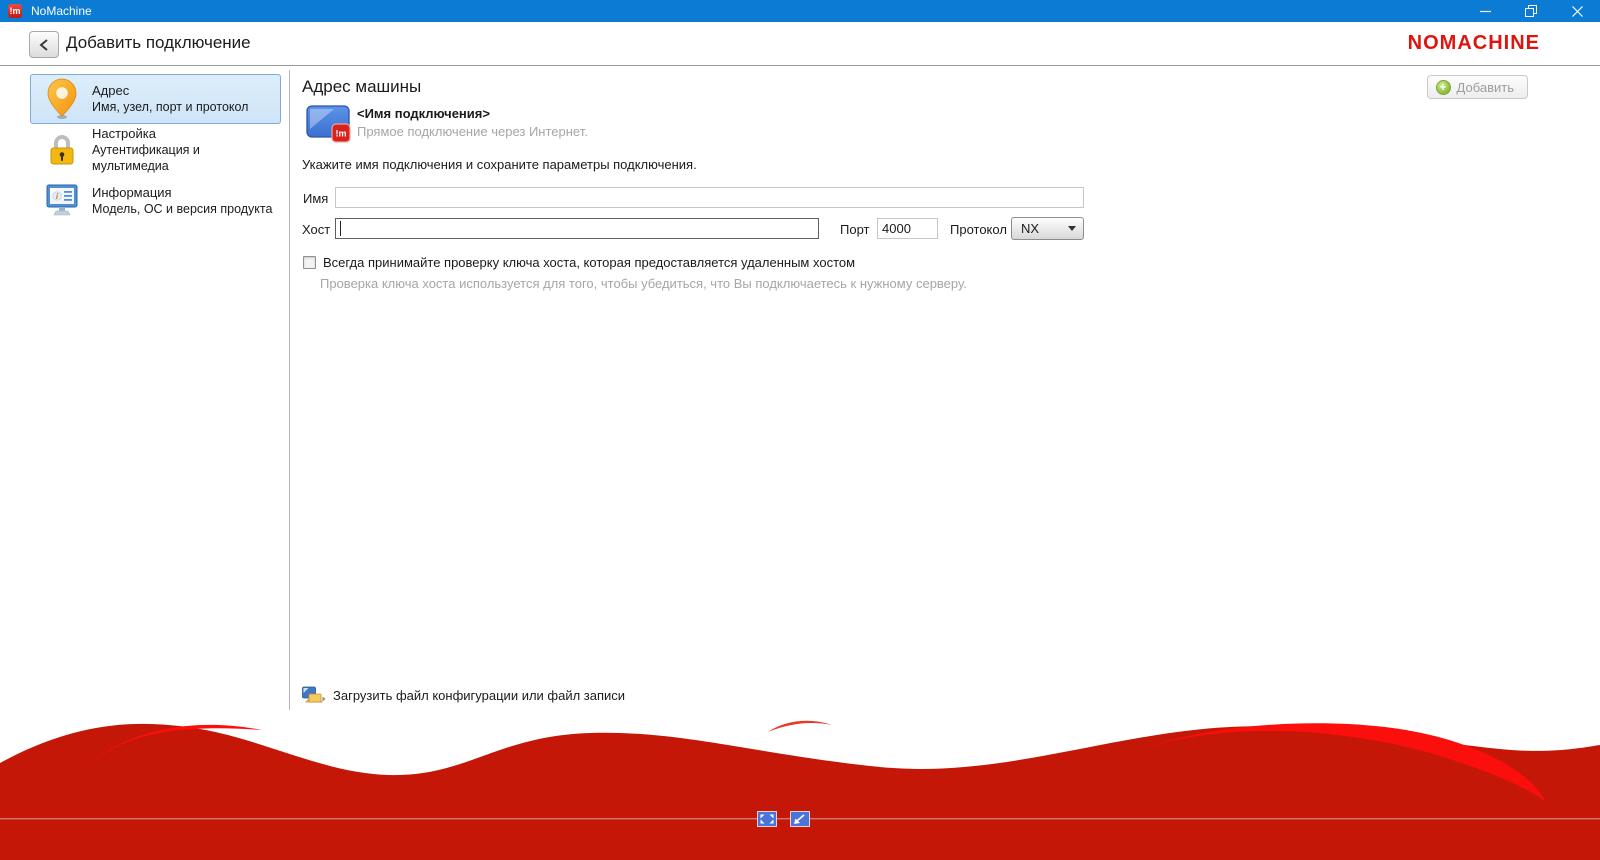  Describe the element at coordinates (123, 133) in the screenshot. I see `sidebar-item-title: Настройка` at that location.